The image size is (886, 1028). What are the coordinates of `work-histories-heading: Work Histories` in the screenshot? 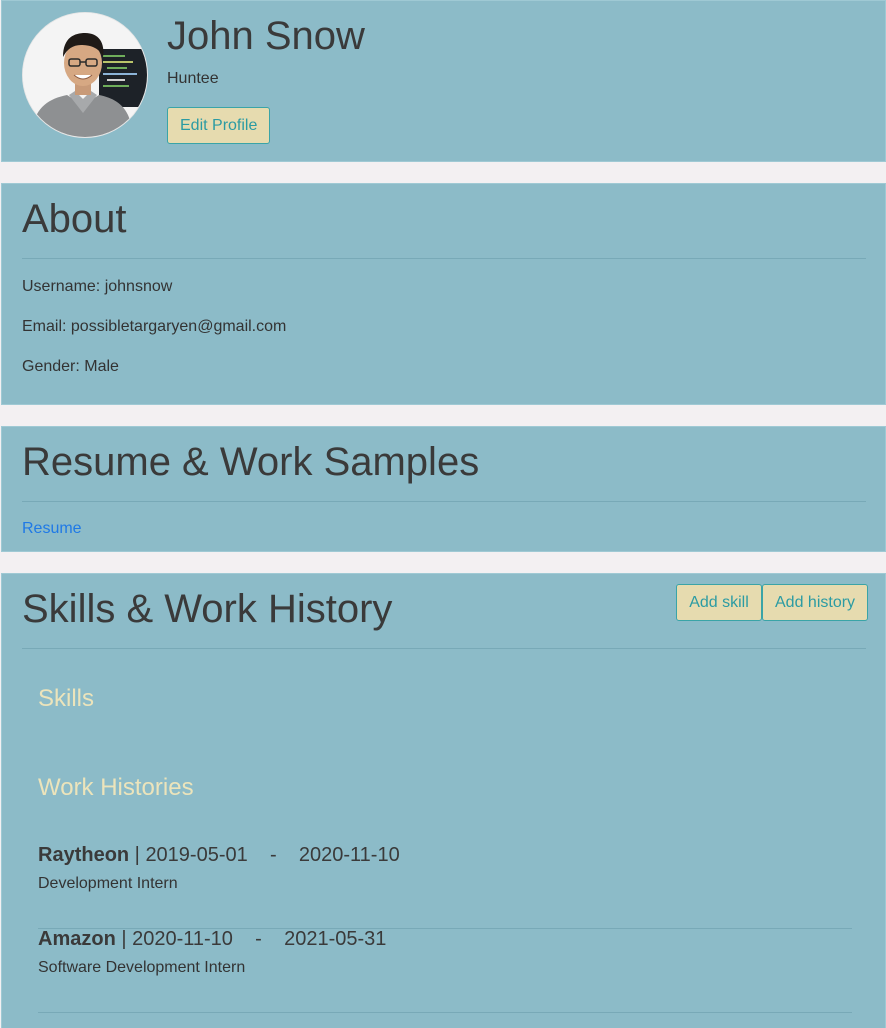 It's located at (116, 787).